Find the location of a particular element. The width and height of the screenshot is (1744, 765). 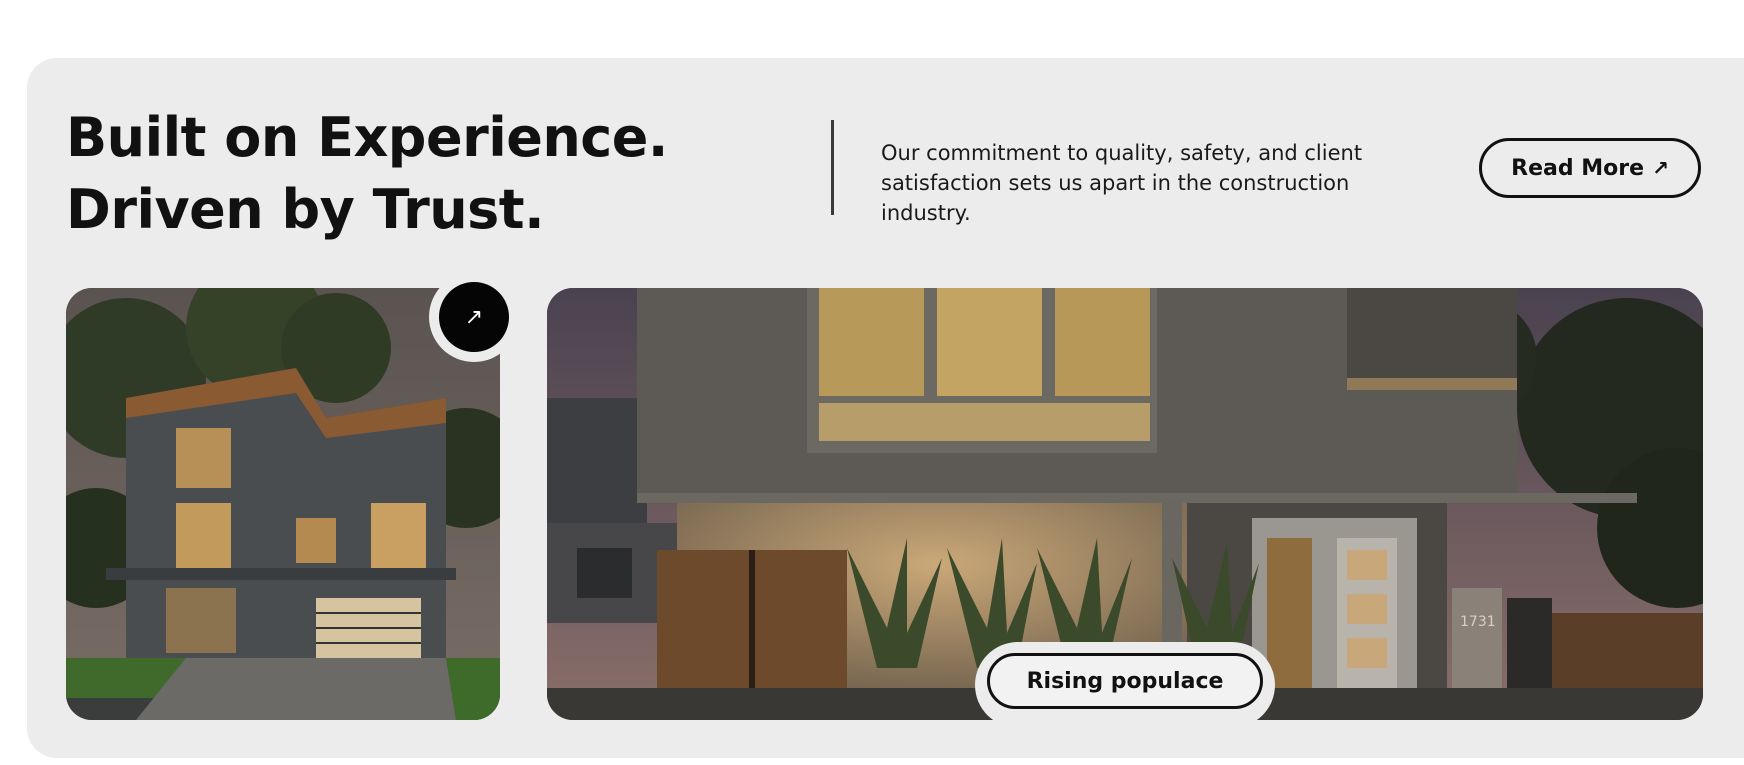

read-more-label: Read More is located at coordinates (1578, 168).